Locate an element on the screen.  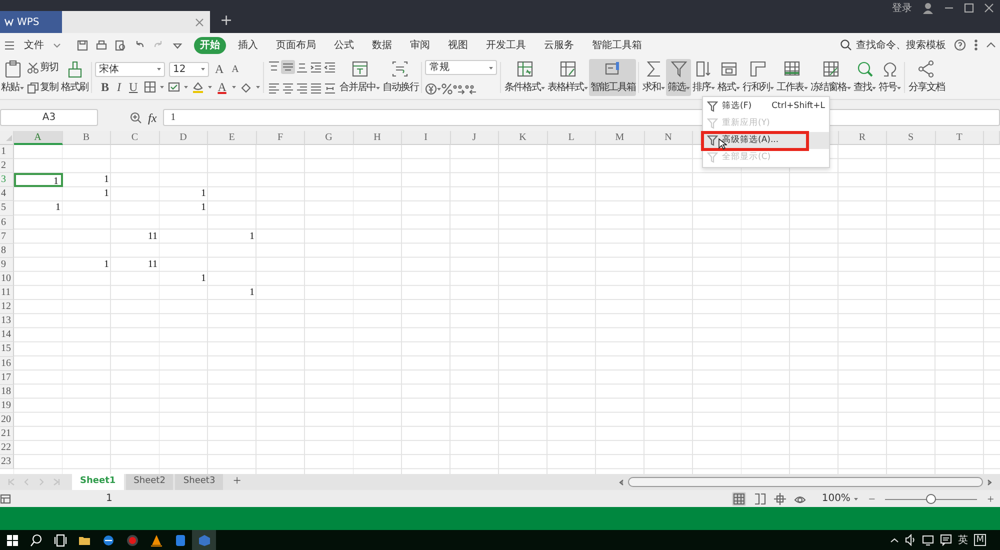
ribbon-button: 表格样式 is located at coordinates (568, 77).